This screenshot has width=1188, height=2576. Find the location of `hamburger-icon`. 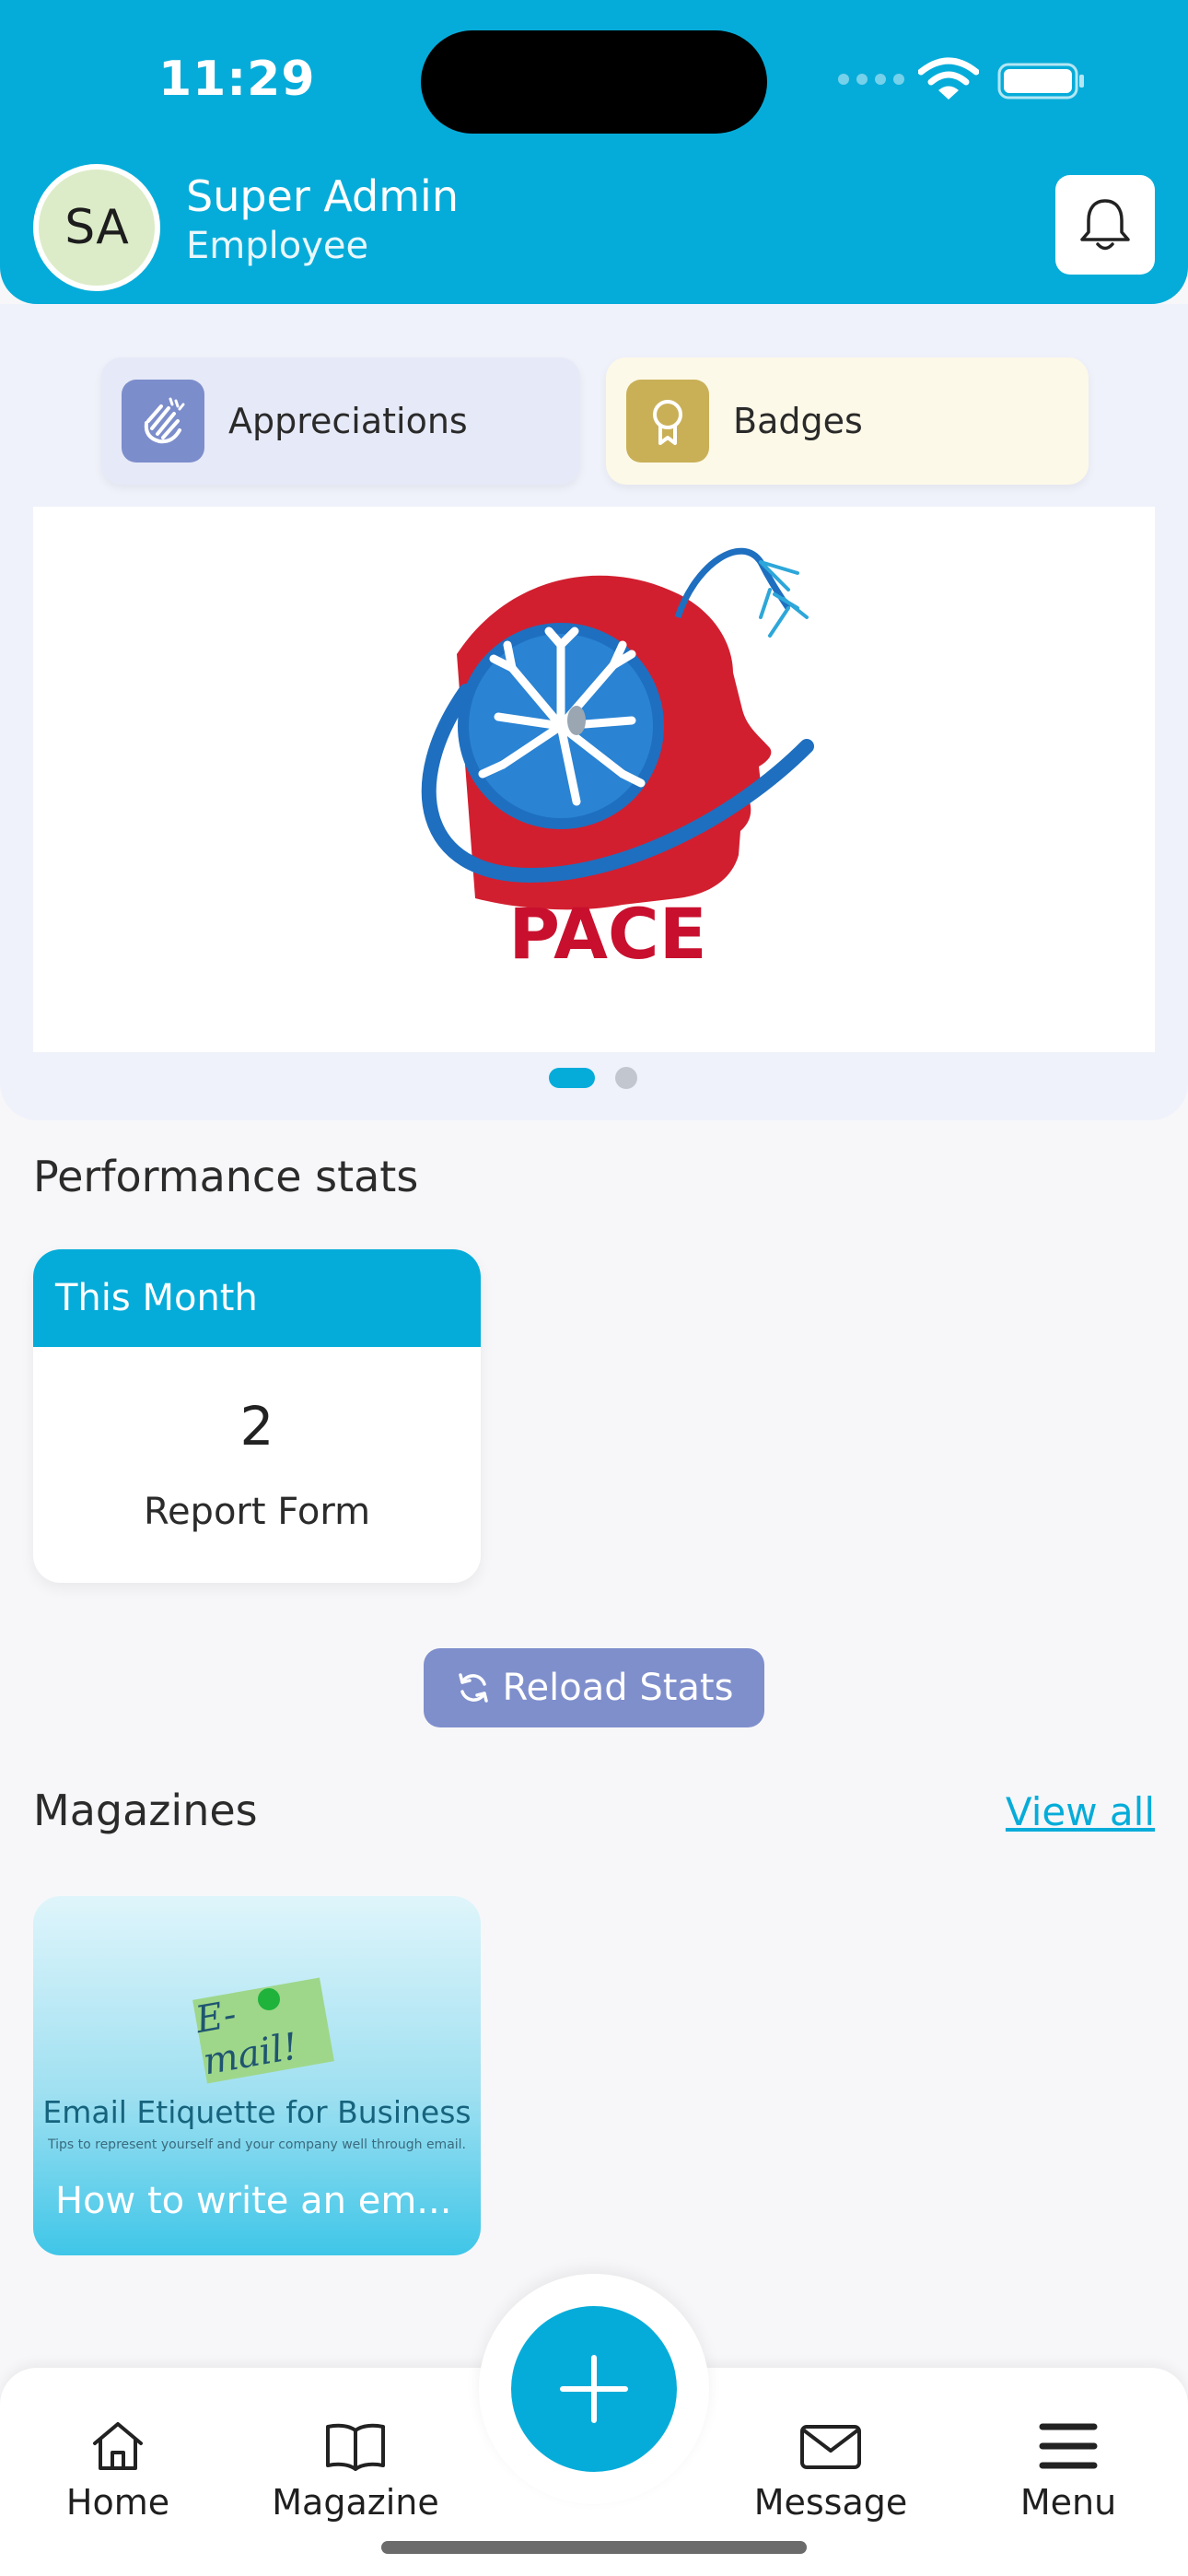

hamburger-icon is located at coordinates (1068, 2446).